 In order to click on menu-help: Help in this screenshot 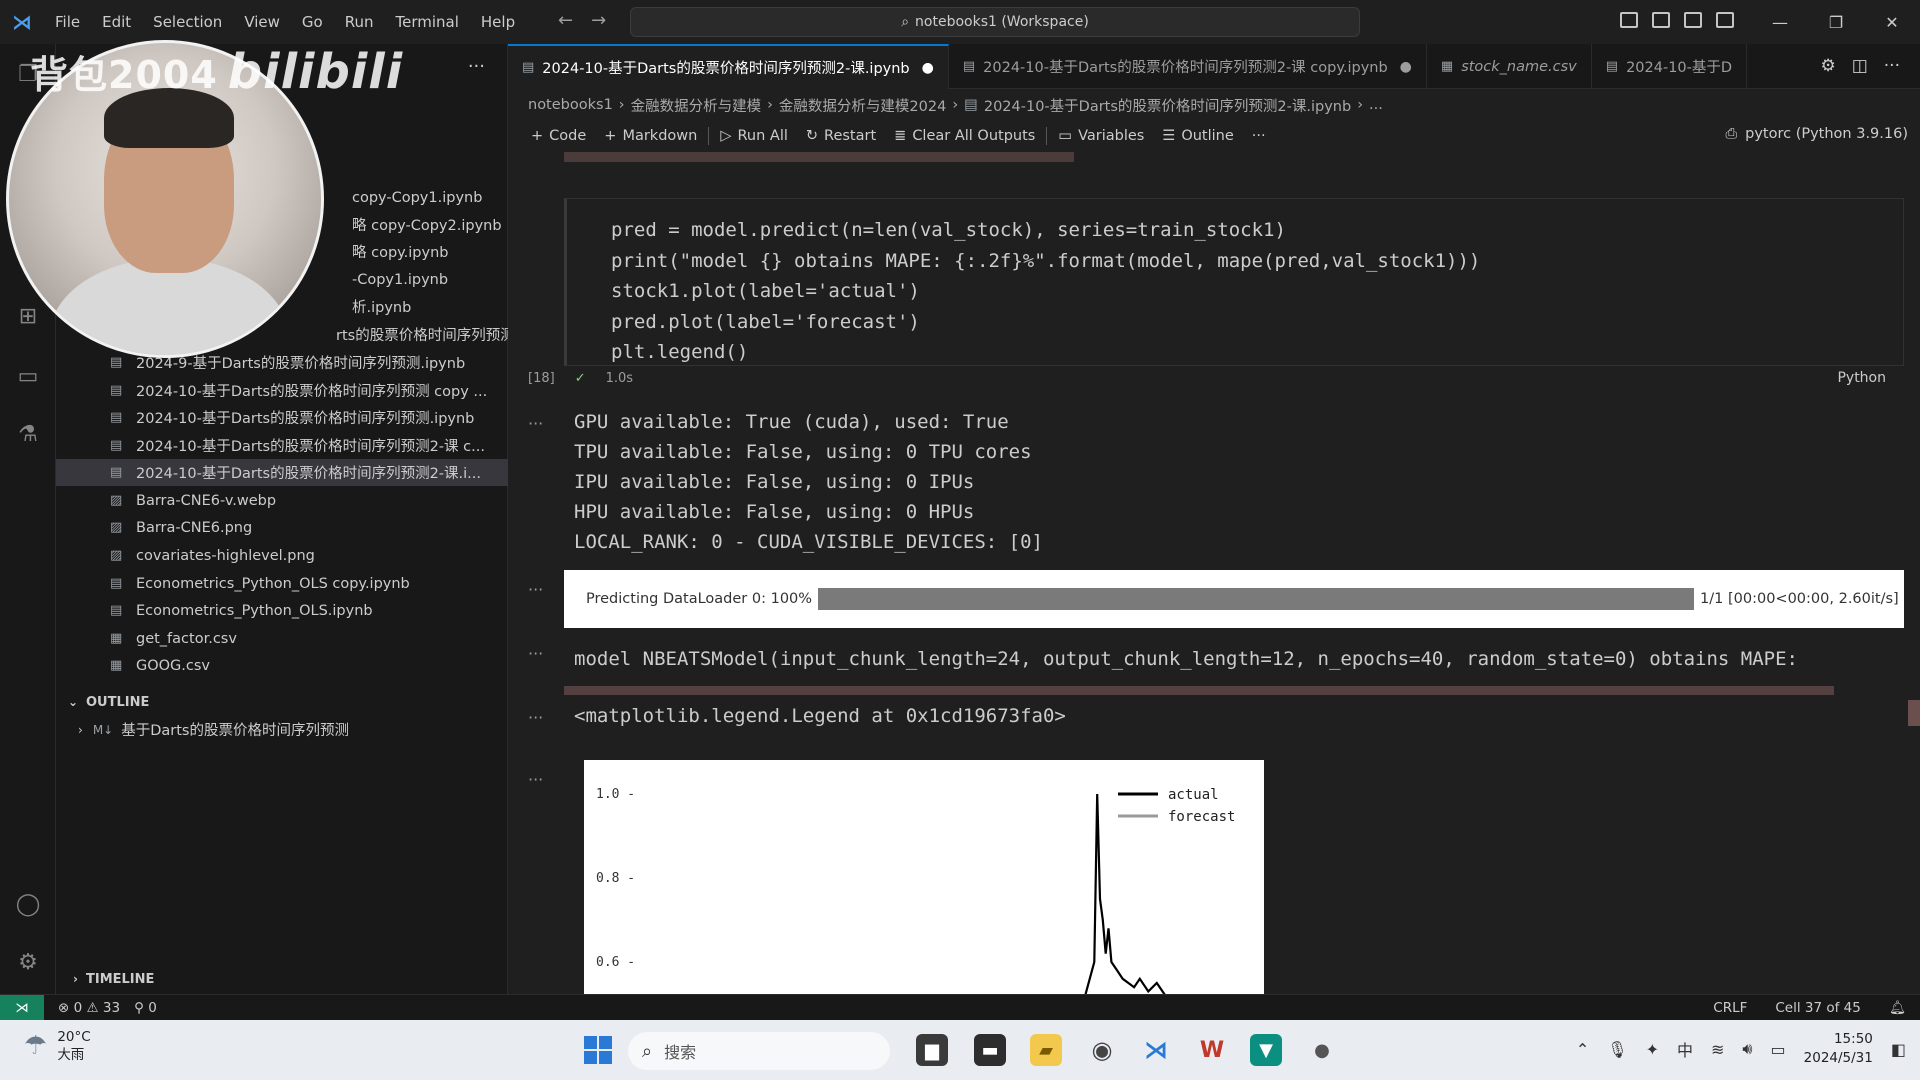, I will do `click(498, 22)`.